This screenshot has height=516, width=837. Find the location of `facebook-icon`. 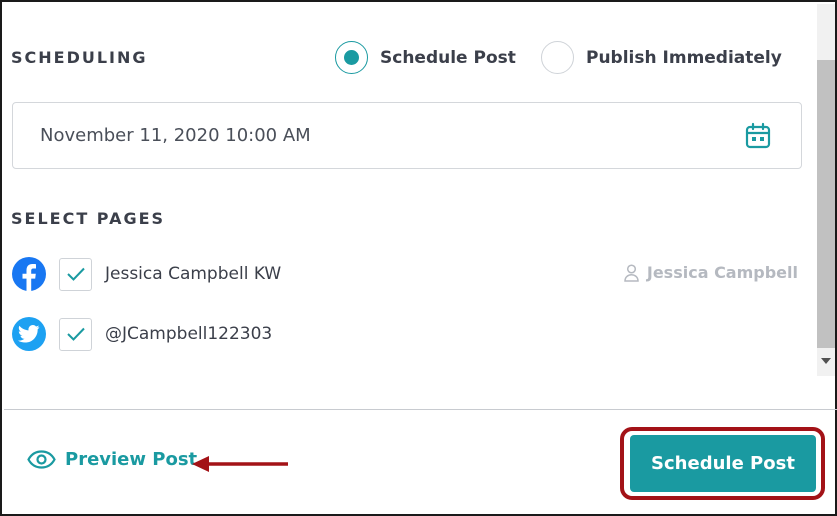

facebook-icon is located at coordinates (29, 274).